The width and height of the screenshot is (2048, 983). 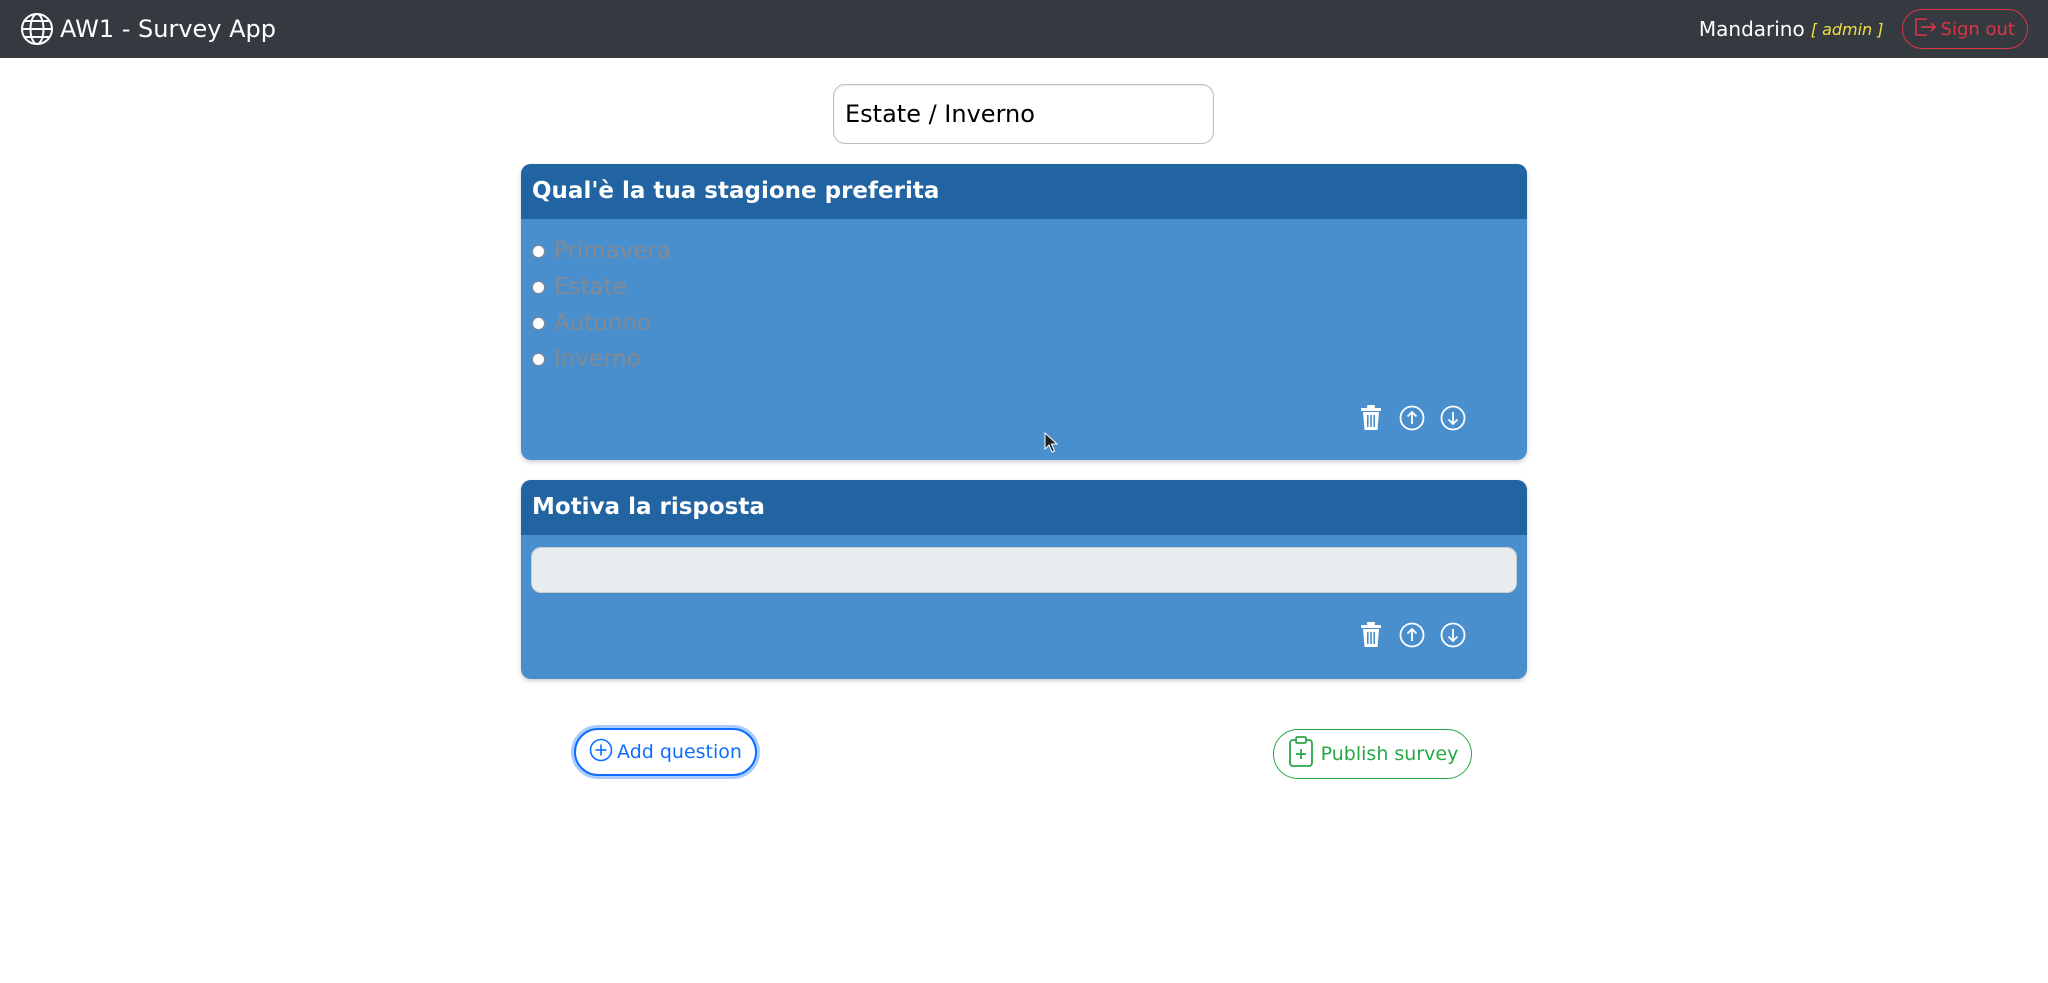 What do you see at coordinates (1024, 191) in the screenshot?
I see `question-title: Qual'è la tua stagione preferita` at bounding box center [1024, 191].